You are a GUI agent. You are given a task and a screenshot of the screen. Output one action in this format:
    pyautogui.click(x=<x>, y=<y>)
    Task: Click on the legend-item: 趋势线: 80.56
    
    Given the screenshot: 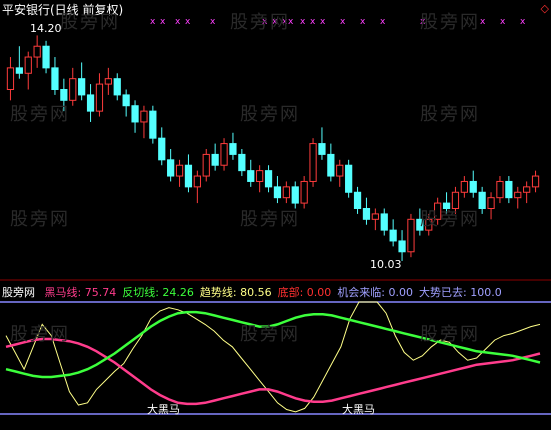 What is the action you would take?
    pyautogui.click(x=235, y=292)
    